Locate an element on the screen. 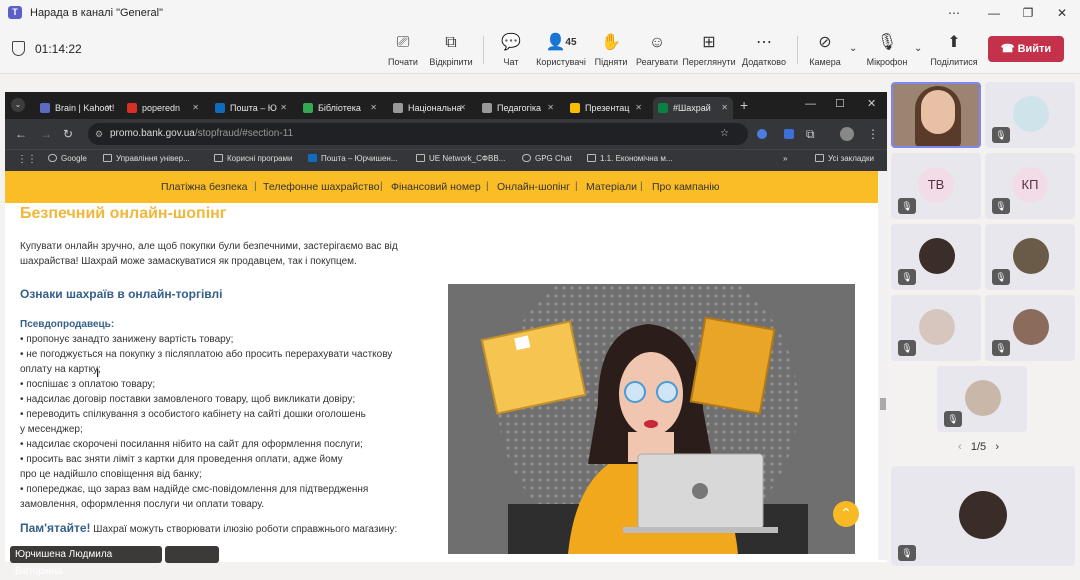 This screenshot has height=580, width=1080. browser-tab: Бібліотека ✕ is located at coordinates (340, 108).